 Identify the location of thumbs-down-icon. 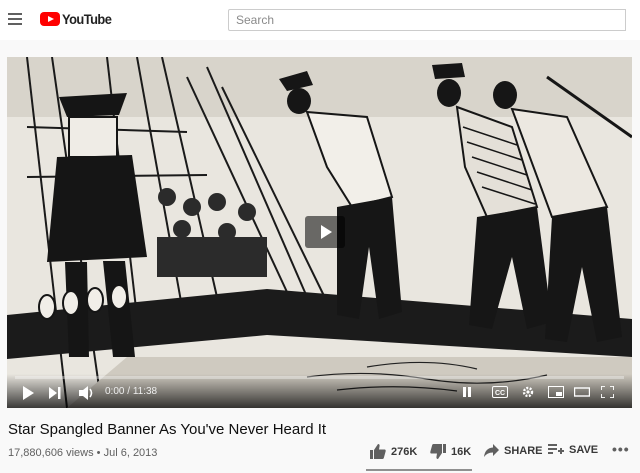
(438, 451).